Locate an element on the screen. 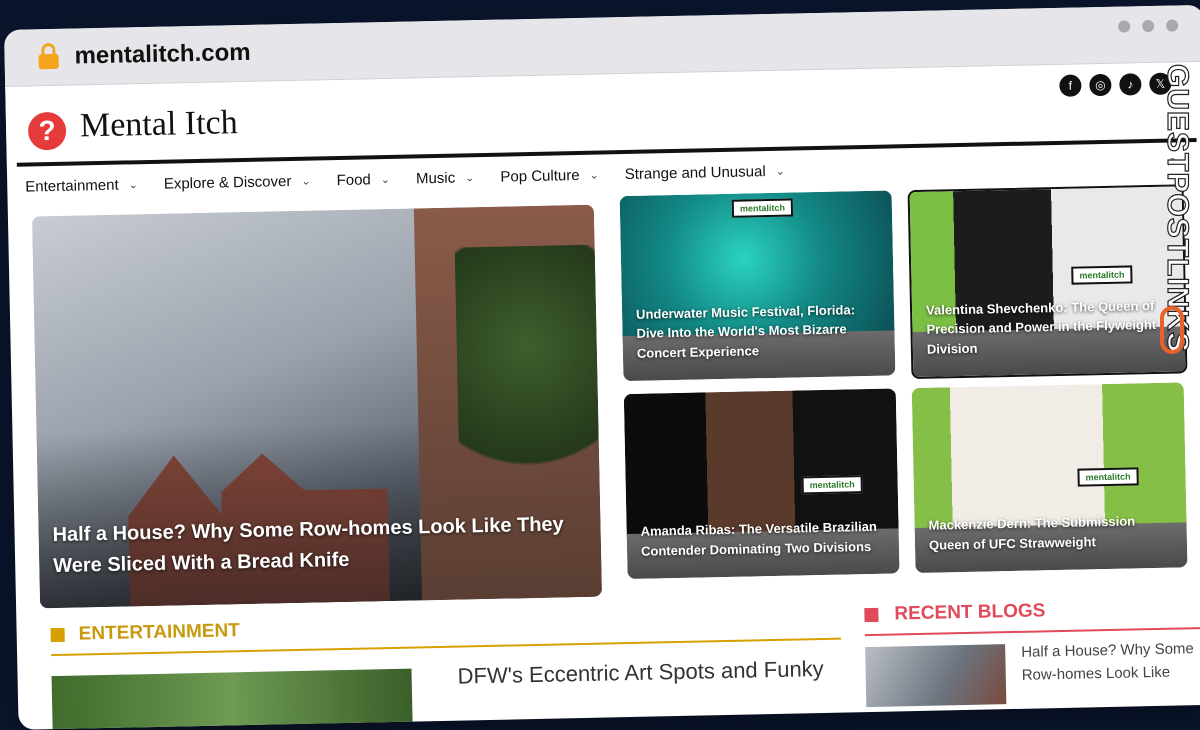  url-text: mentalitch.com is located at coordinates (162, 55).